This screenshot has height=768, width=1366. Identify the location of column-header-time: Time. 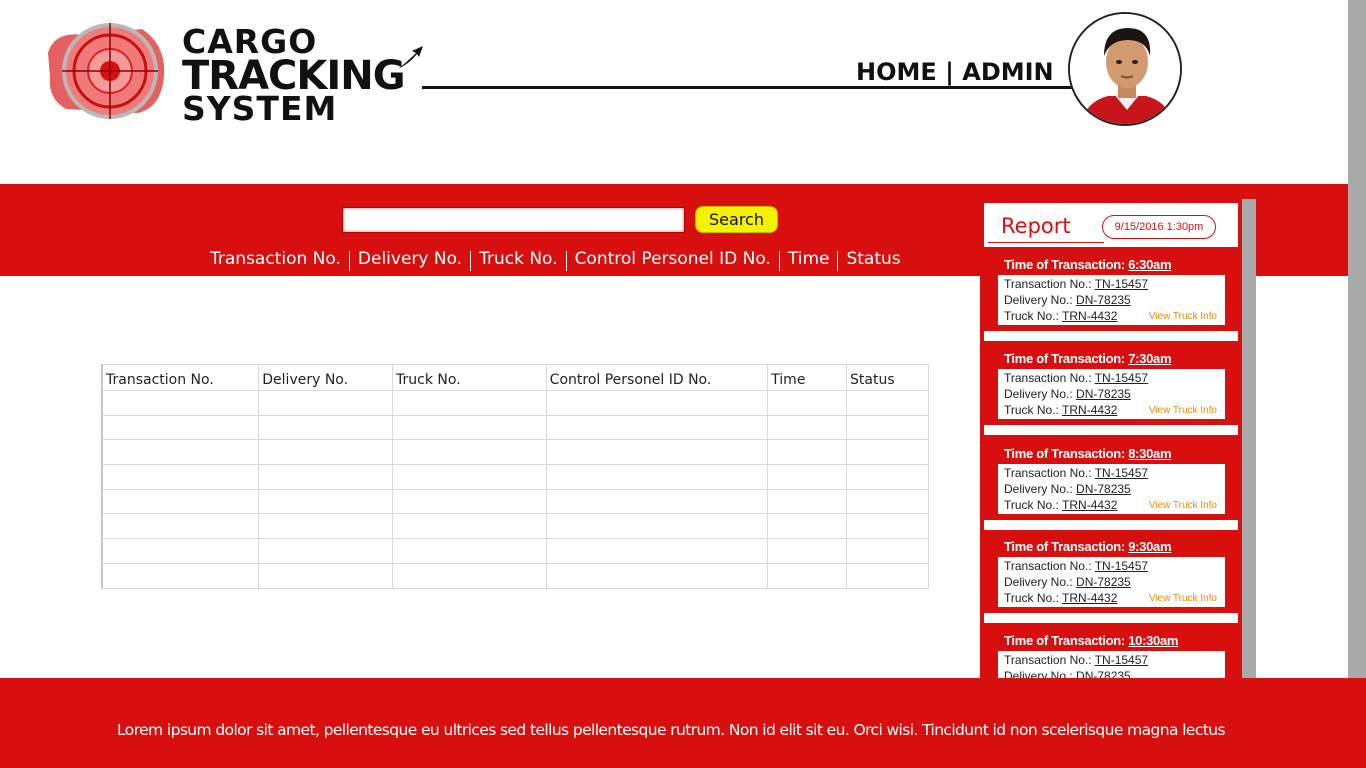
(807, 377).